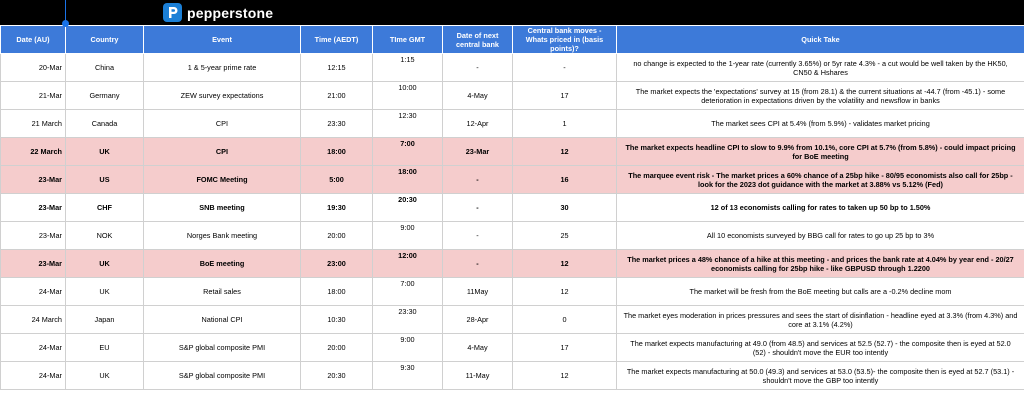 This screenshot has height=404, width=1024. I want to click on cell-next-central-bank: 12-Apr, so click(477, 123).